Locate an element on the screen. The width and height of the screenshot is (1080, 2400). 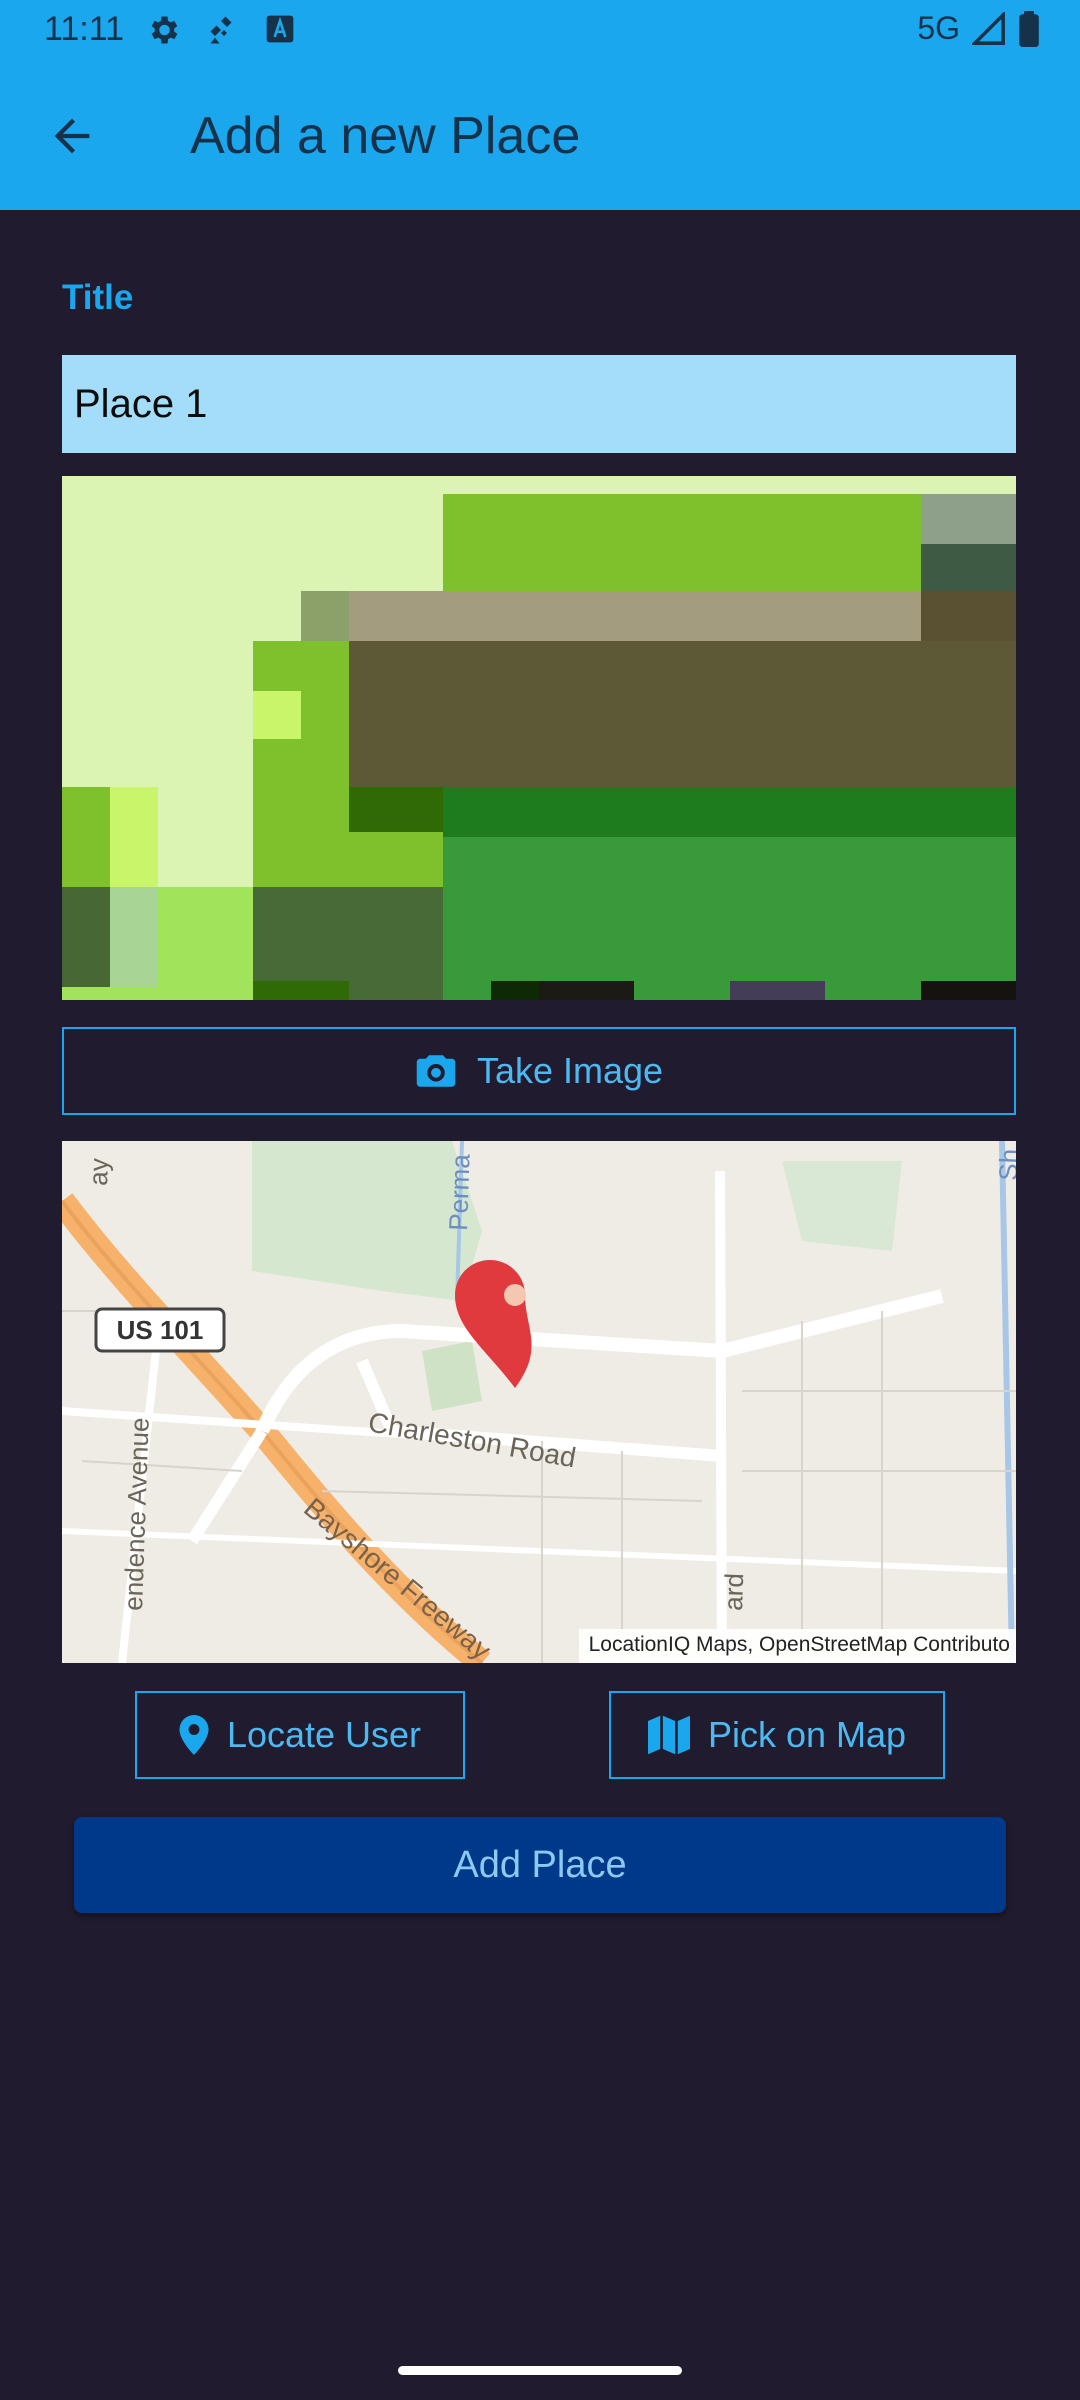
home-indicator is located at coordinates (540, 2370).